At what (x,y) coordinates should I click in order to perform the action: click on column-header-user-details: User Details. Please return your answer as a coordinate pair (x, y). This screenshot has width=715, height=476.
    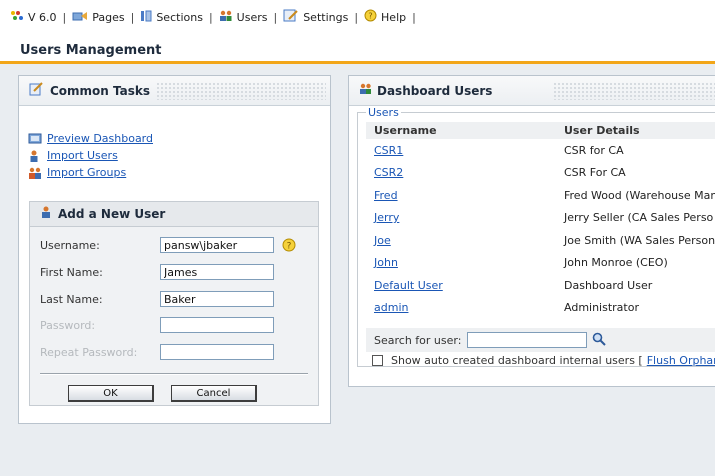
    Looking at the image, I should click on (635, 130).